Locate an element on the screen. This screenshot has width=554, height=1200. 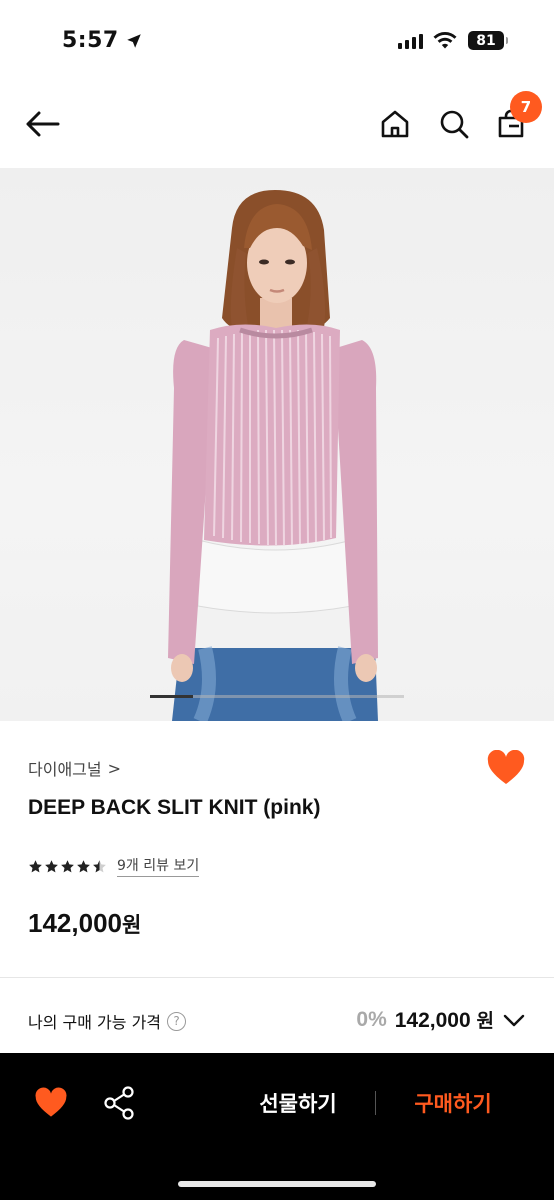
wishlist-heart-icon is located at coordinates (51, 1103).